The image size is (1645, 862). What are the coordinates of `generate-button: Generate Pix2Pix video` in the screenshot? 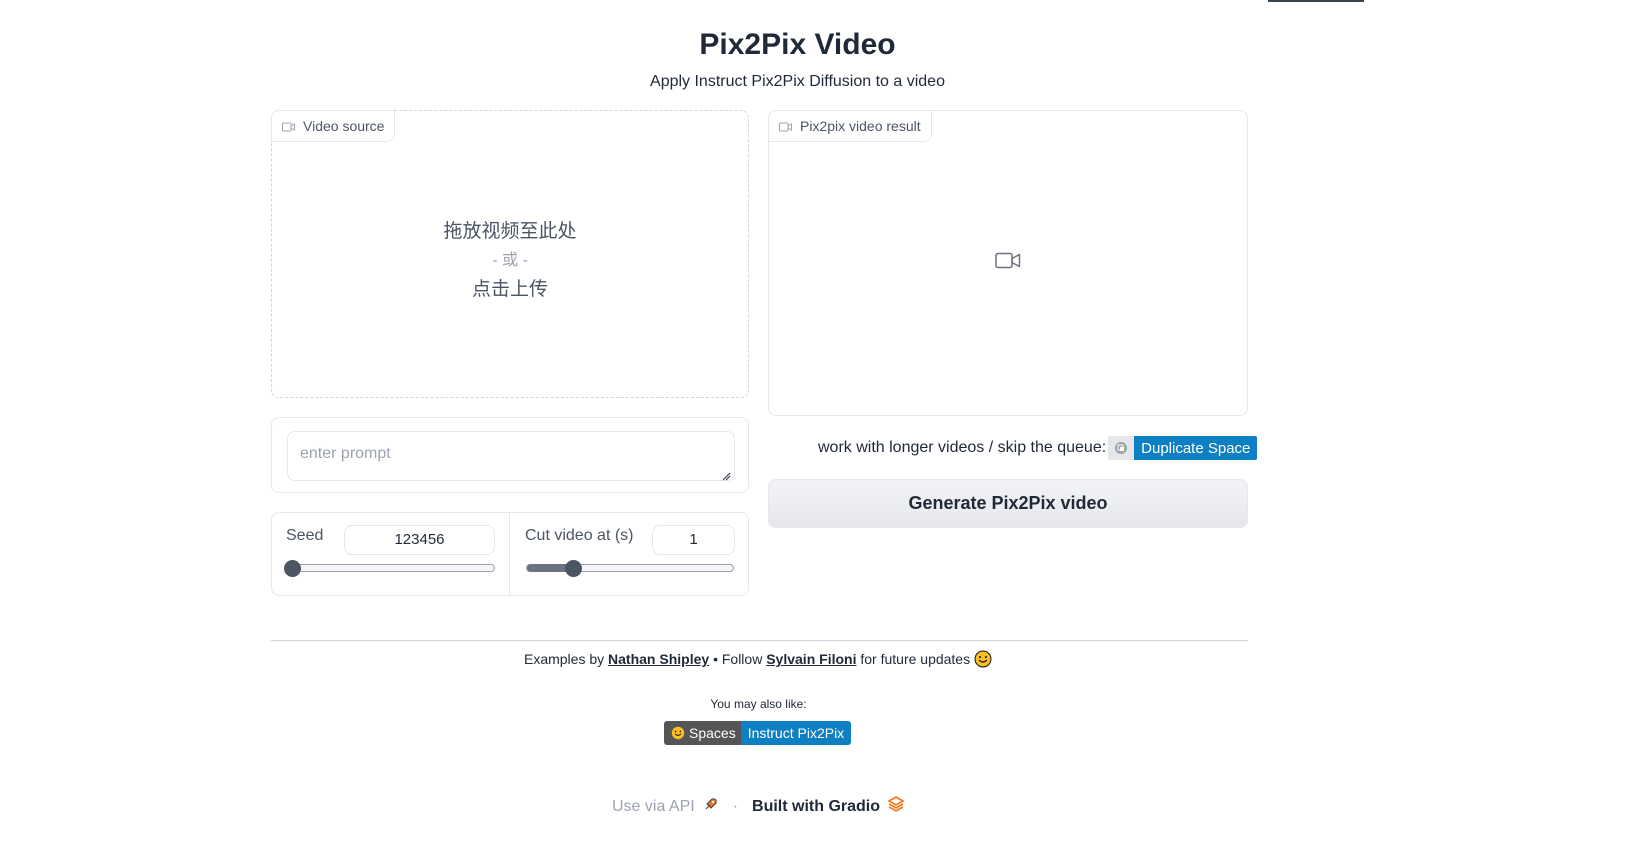 It's located at (1008, 503).